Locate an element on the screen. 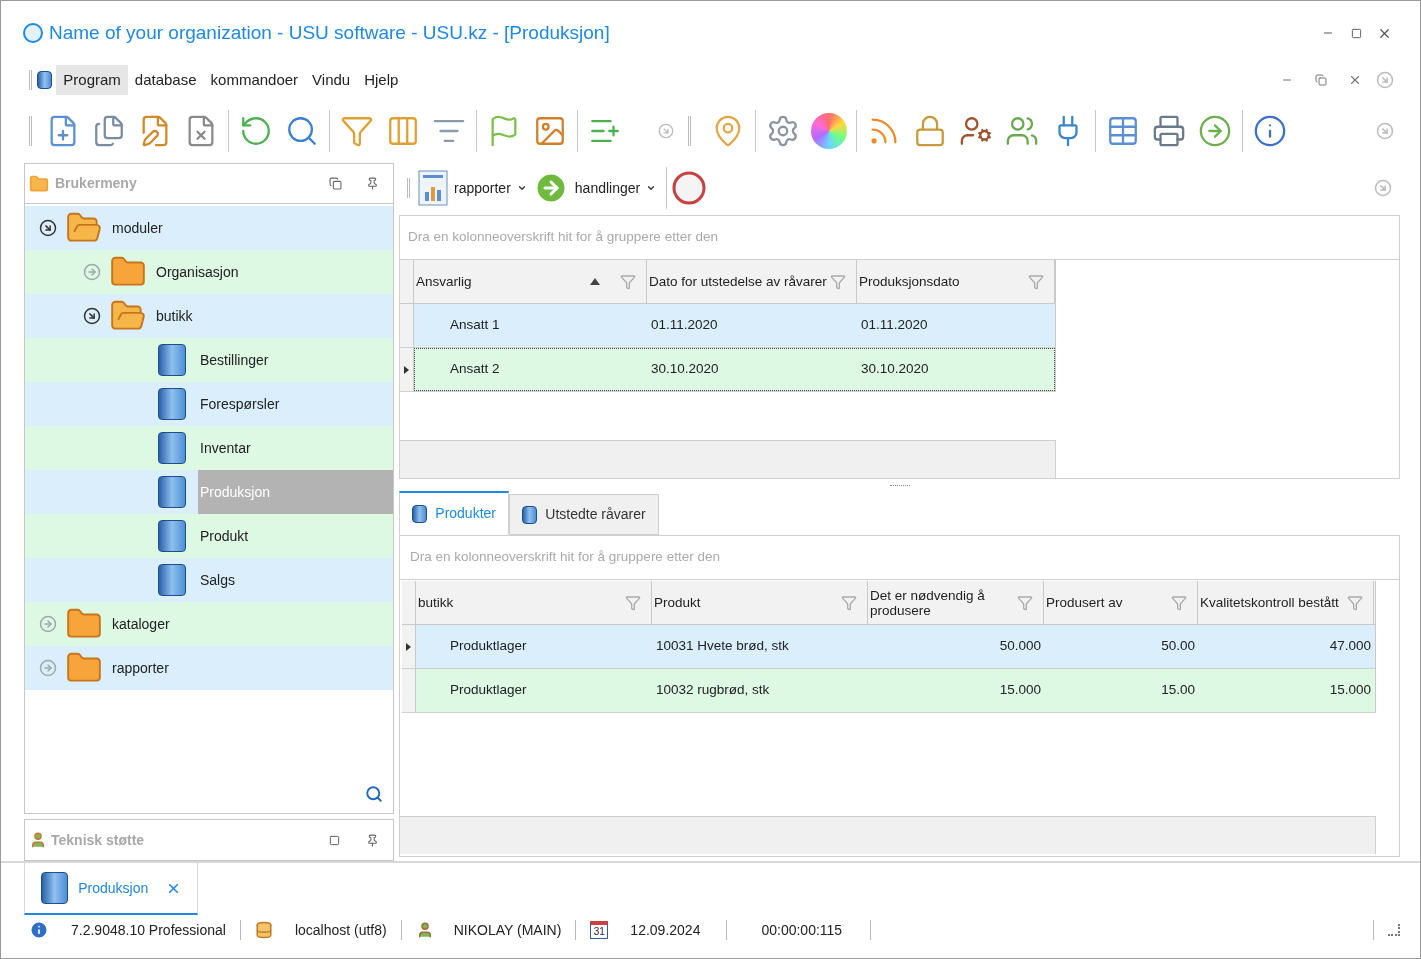  user-key-icon is located at coordinates (976, 131).